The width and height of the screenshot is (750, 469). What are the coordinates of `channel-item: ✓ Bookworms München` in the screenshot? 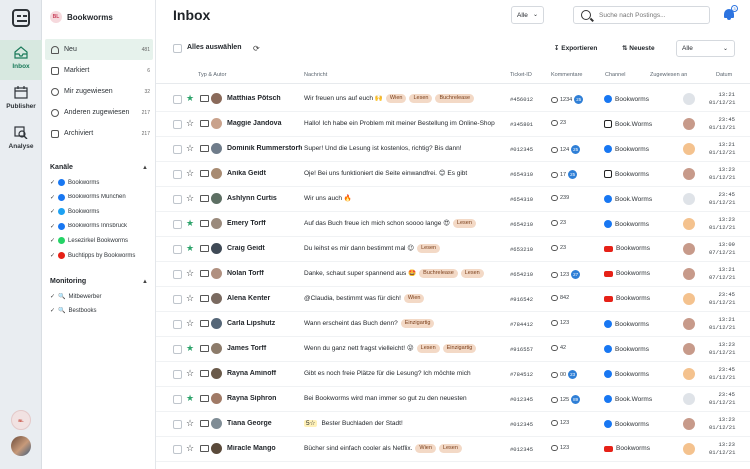 It's located at (101, 197).